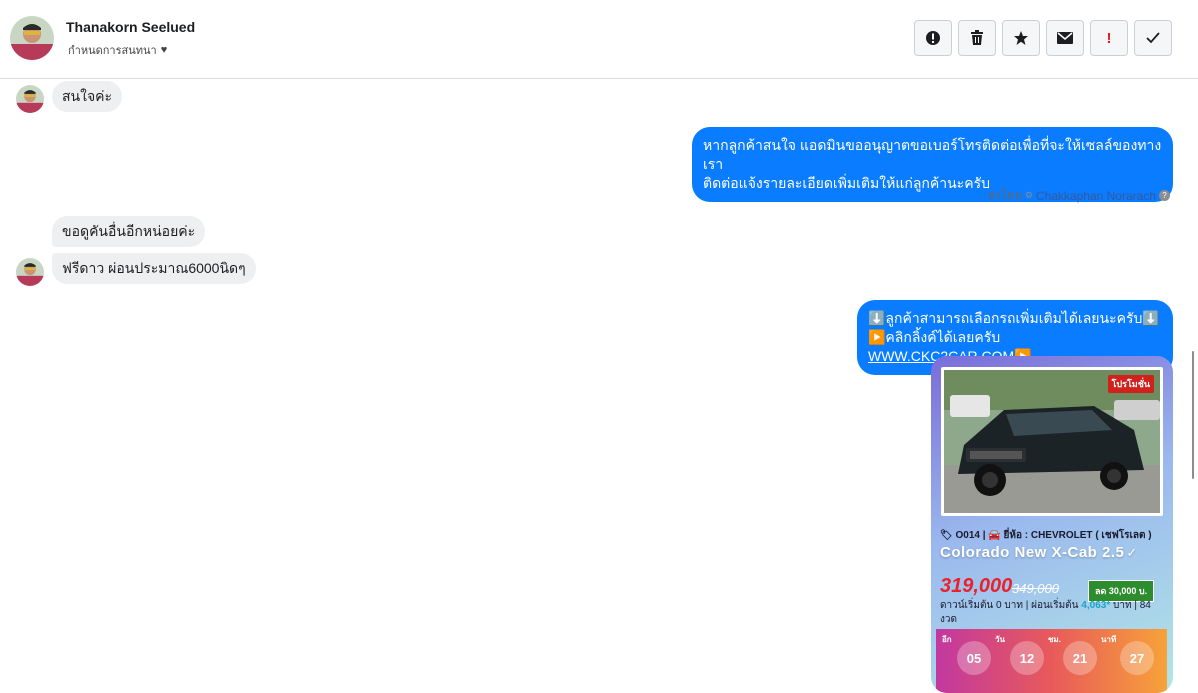  I want to click on car-title-text: Colorado New X-Cab 2.5, so click(1032, 552).